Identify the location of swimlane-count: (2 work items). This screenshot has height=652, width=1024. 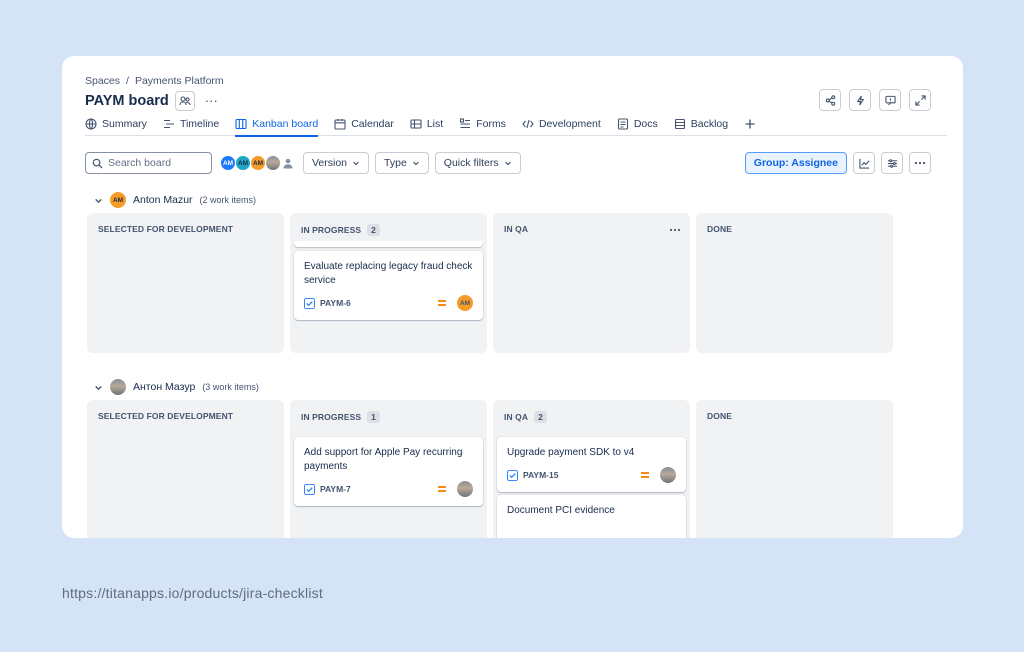
(228, 200).